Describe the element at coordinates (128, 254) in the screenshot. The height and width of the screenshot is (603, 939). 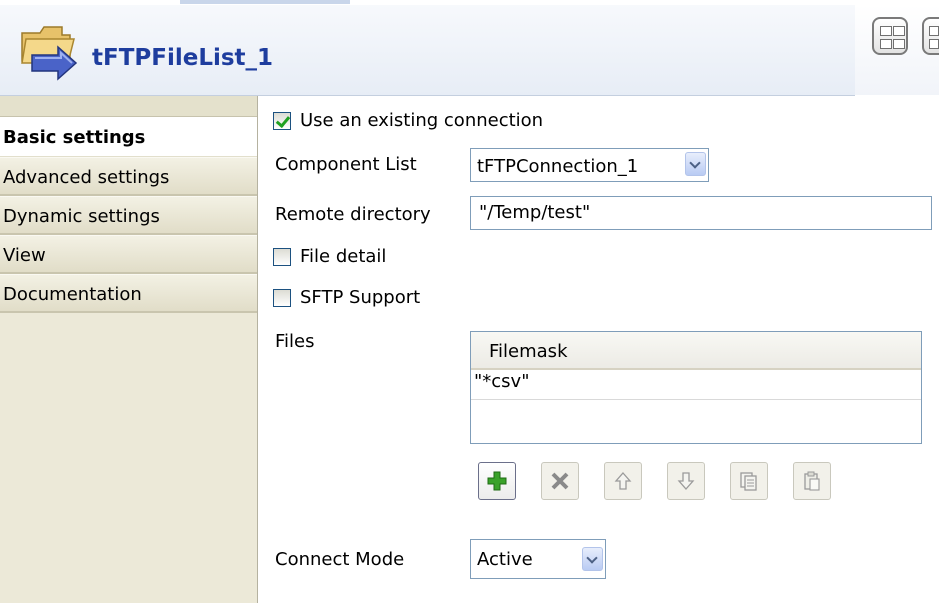
I see `tab-view: View` at that location.